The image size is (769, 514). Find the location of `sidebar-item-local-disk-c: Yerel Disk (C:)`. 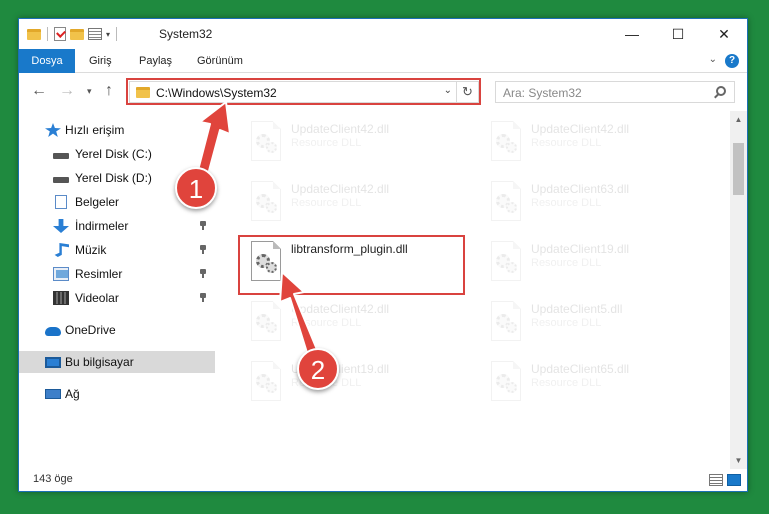

sidebar-item-local-disk-c: Yerel Disk (C:) is located at coordinates (117, 154).